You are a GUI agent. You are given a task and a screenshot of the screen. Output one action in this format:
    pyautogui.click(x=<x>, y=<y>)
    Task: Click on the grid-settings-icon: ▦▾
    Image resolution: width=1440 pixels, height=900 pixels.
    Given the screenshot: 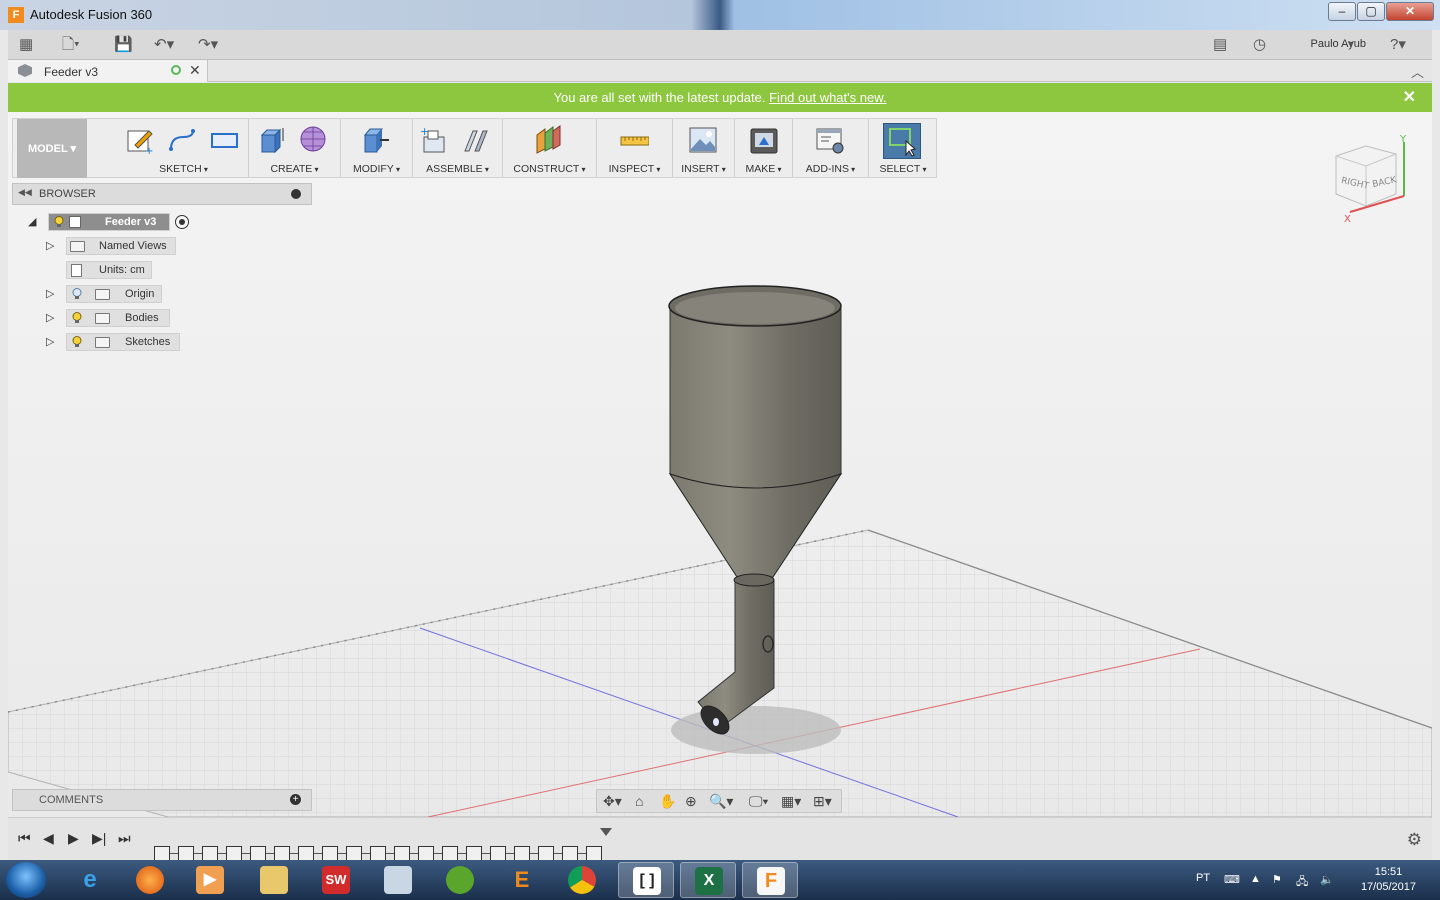 What is the action you would take?
    pyautogui.click(x=791, y=801)
    